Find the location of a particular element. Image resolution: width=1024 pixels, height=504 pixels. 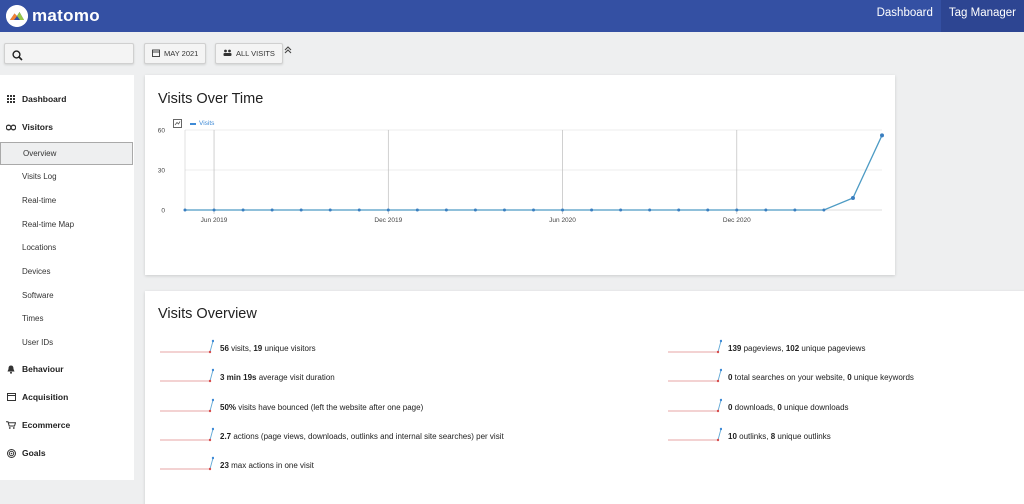

top-nav-tag-manager: Tag Manager is located at coordinates (982, 16).